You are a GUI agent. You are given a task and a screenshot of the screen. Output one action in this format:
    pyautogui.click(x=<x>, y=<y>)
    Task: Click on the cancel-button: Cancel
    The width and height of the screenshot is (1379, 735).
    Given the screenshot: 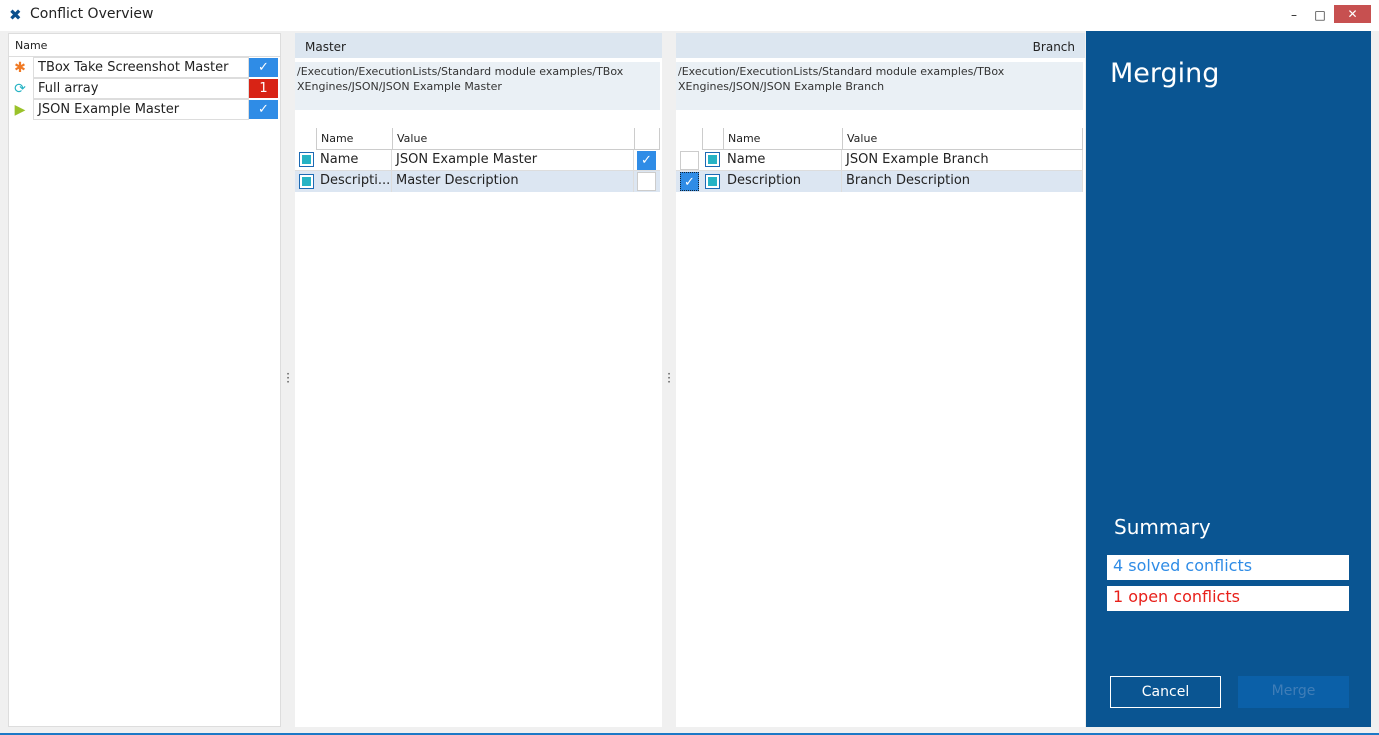 What is the action you would take?
    pyautogui.click(x=1165, y=692)
    